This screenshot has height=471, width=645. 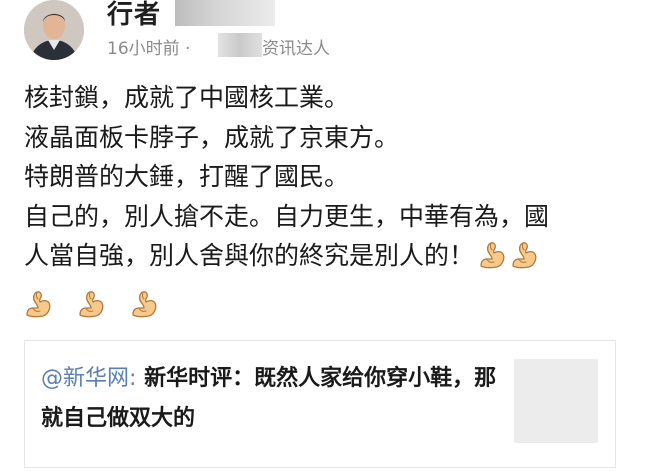 I want to click on post-line: 核封鎖，成就了中國核工業。, so click(x=187, y=97).